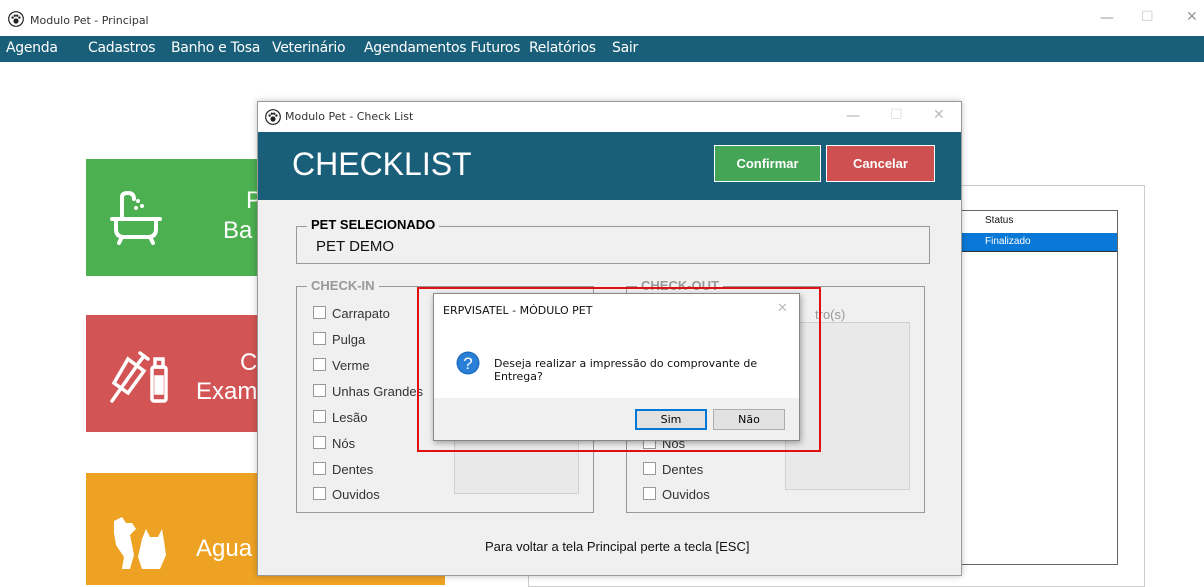 This screenshot has width=1204, height=587. I want to click on yes-button: Sim, so click(671, 419).